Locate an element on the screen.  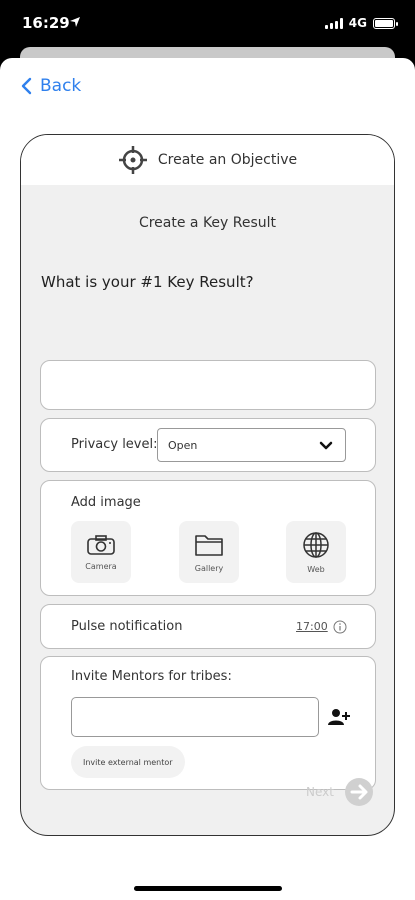
section-title: Create a Key Result is located at coordinates (207, 223).